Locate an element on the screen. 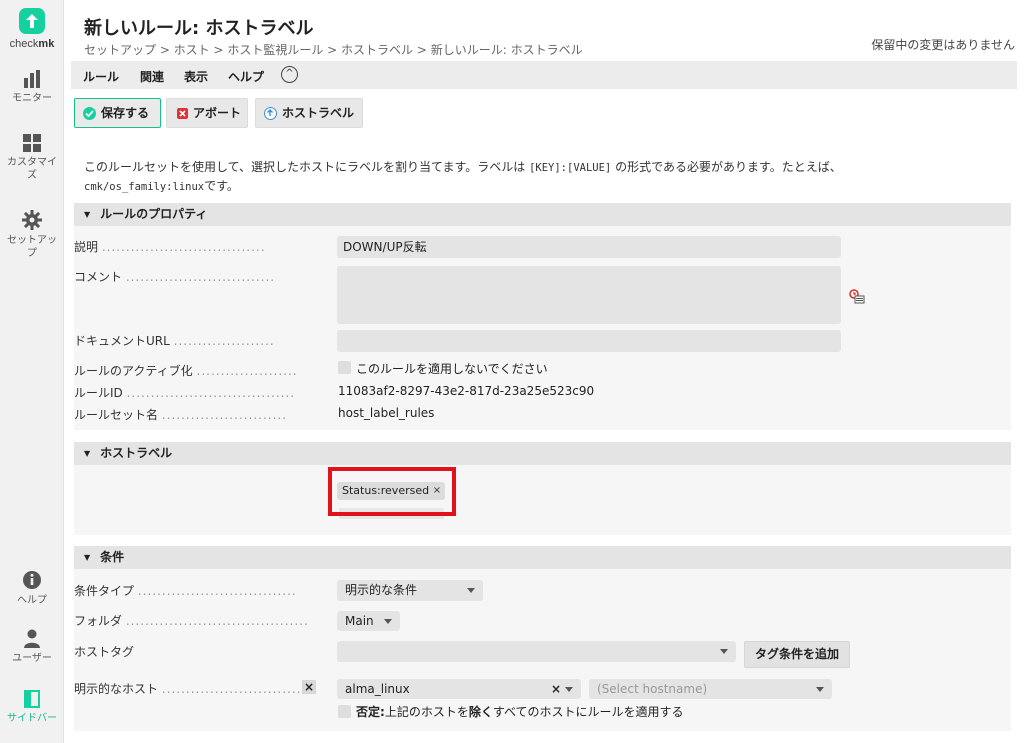 This screenshot has height=743, width=1024. negate-label: 否定:上記のホストを除くすべてのホストにルールを適用する is located at coordinates (520, 711).